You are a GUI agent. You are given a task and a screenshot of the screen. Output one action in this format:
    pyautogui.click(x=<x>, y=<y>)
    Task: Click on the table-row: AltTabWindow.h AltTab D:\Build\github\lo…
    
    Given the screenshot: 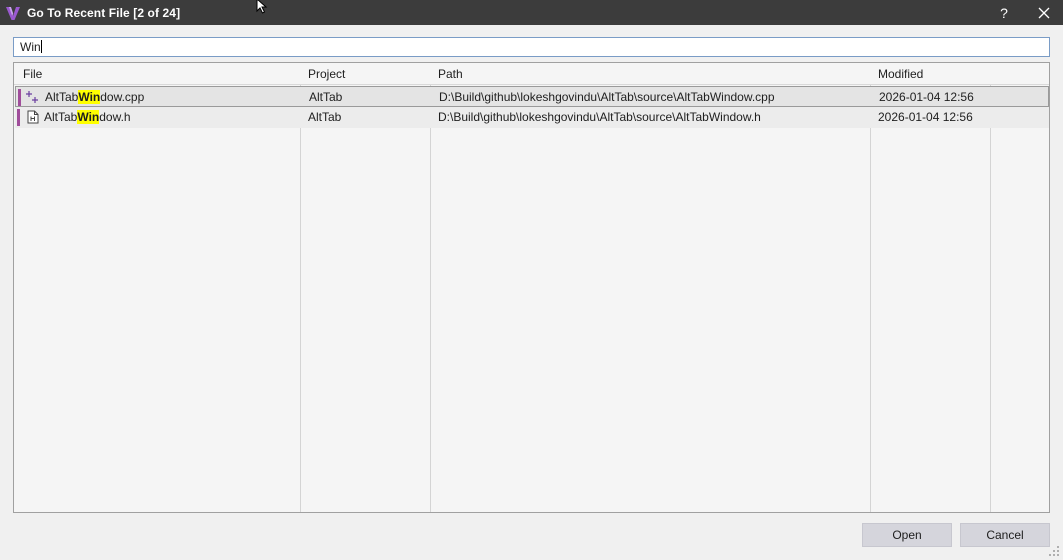 What is the action you would take?
    pyautogui.click(x=532, y=117)
    